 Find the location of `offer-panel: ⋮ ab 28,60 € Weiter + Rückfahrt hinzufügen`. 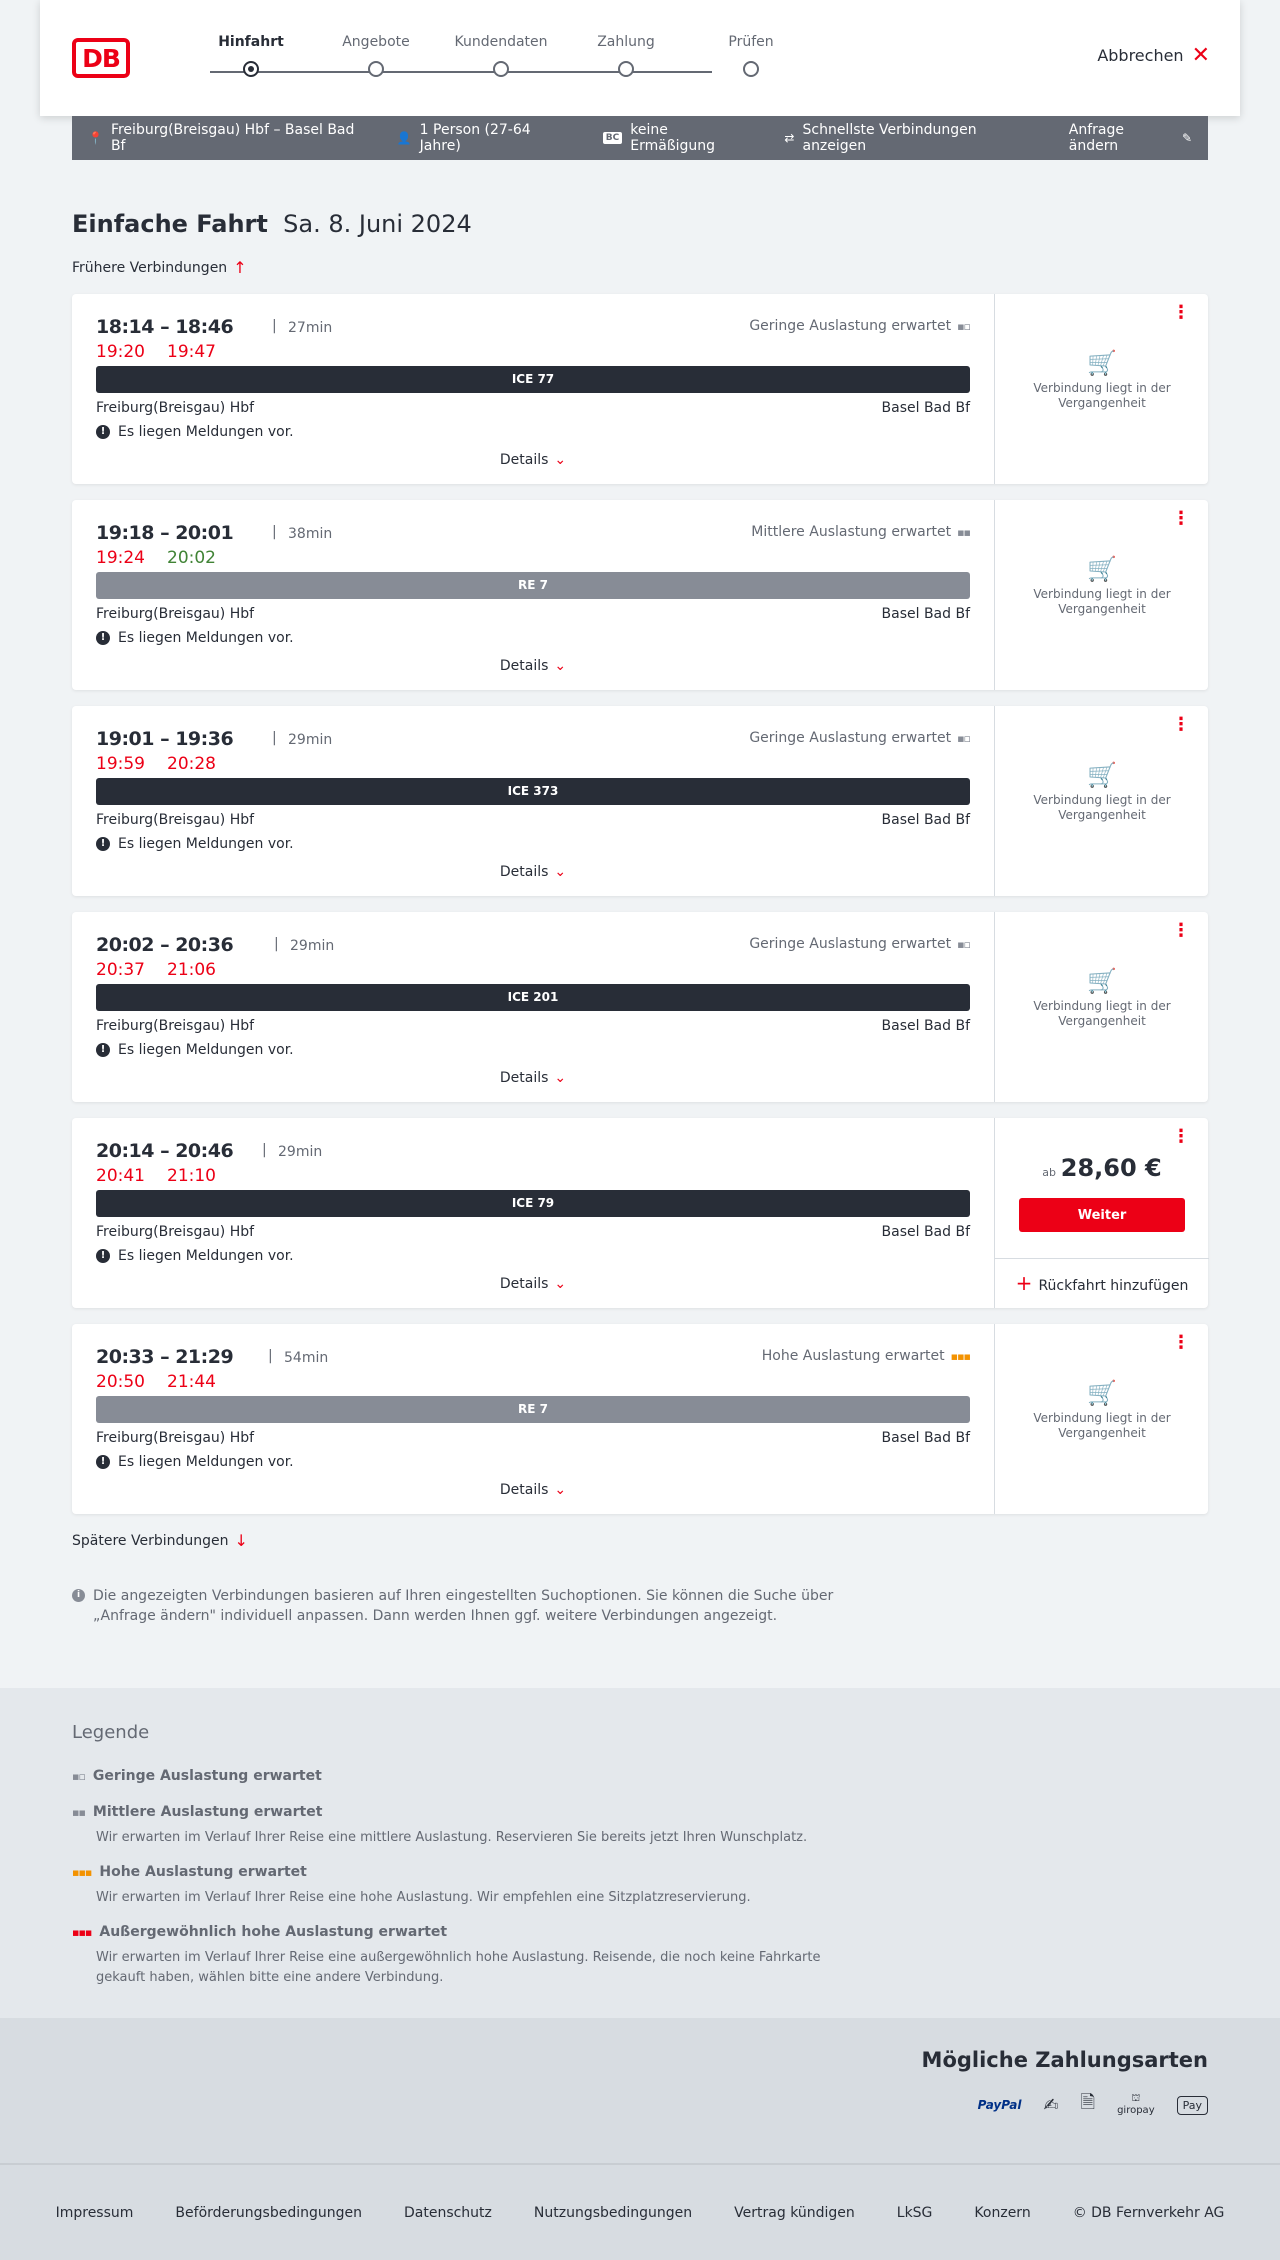

offer-panel: ⋮ ab 28,60 € Weiter + Rückfahrt hinzufügen is located at coordinates (1101, 1213).